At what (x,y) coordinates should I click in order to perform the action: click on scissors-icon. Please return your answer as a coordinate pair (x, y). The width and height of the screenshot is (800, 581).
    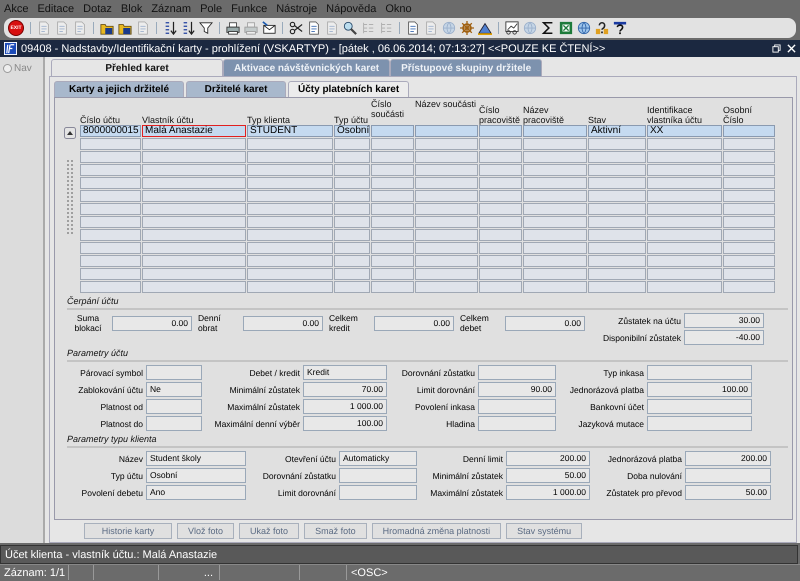
    Looking at the image, I should click on (296, 28).